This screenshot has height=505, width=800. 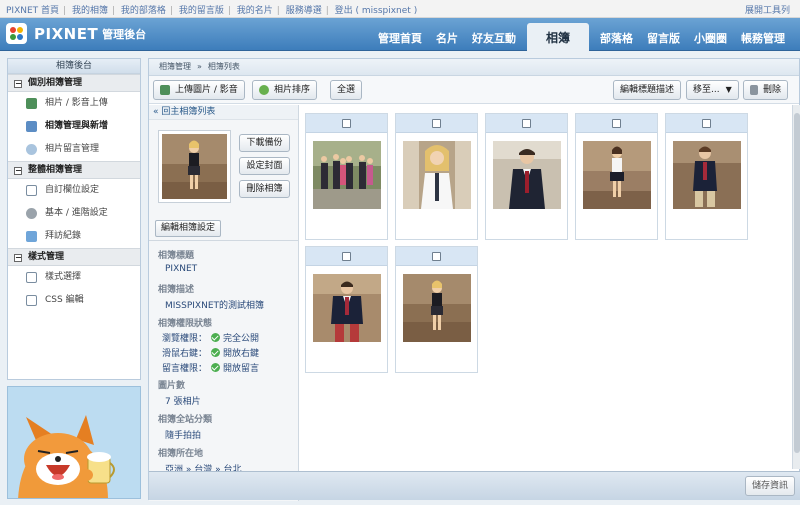 I want to click on album-icon, so click(x=31, y=126).